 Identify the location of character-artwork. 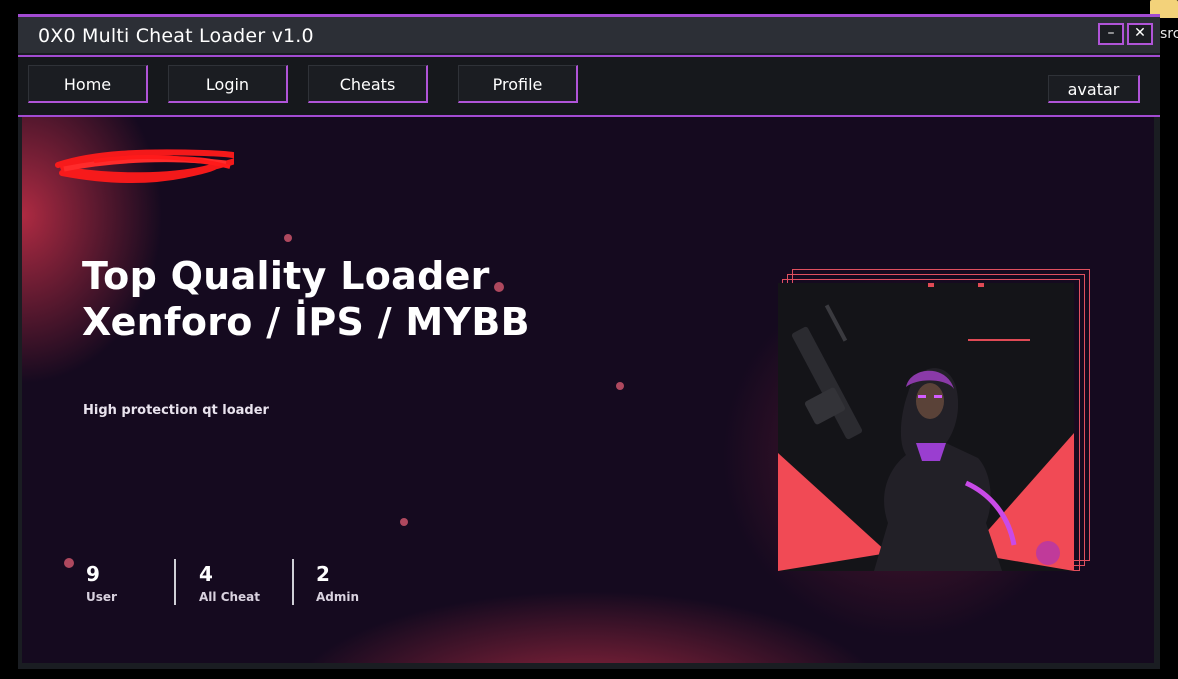
(926, 427).